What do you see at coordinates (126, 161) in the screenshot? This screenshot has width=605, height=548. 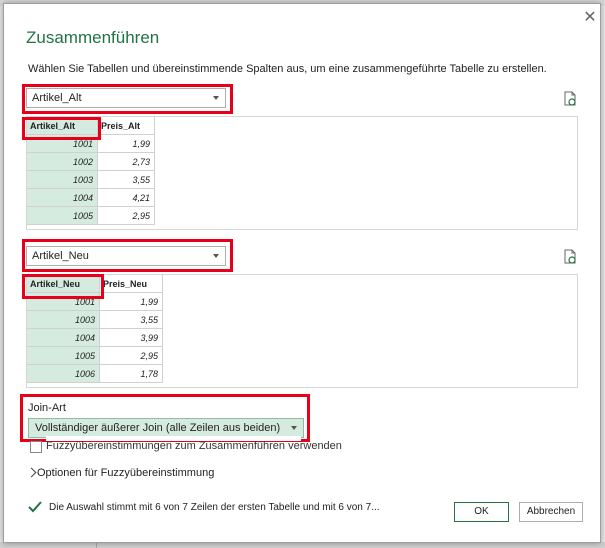 I see `table-cell: 2,73` at bounding box center [126, 161].